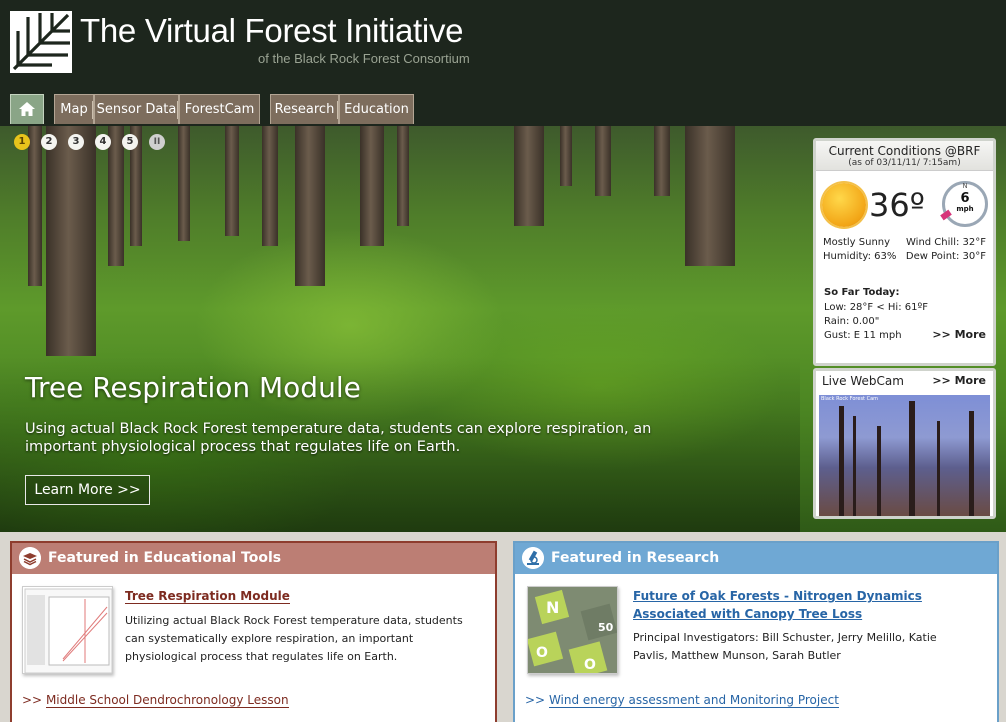 Image resolution: width=1006 pixels, height=722 pixels. I want to click on more-link-label: Middle School Dendrochronology Lesson, so click(167, 700).